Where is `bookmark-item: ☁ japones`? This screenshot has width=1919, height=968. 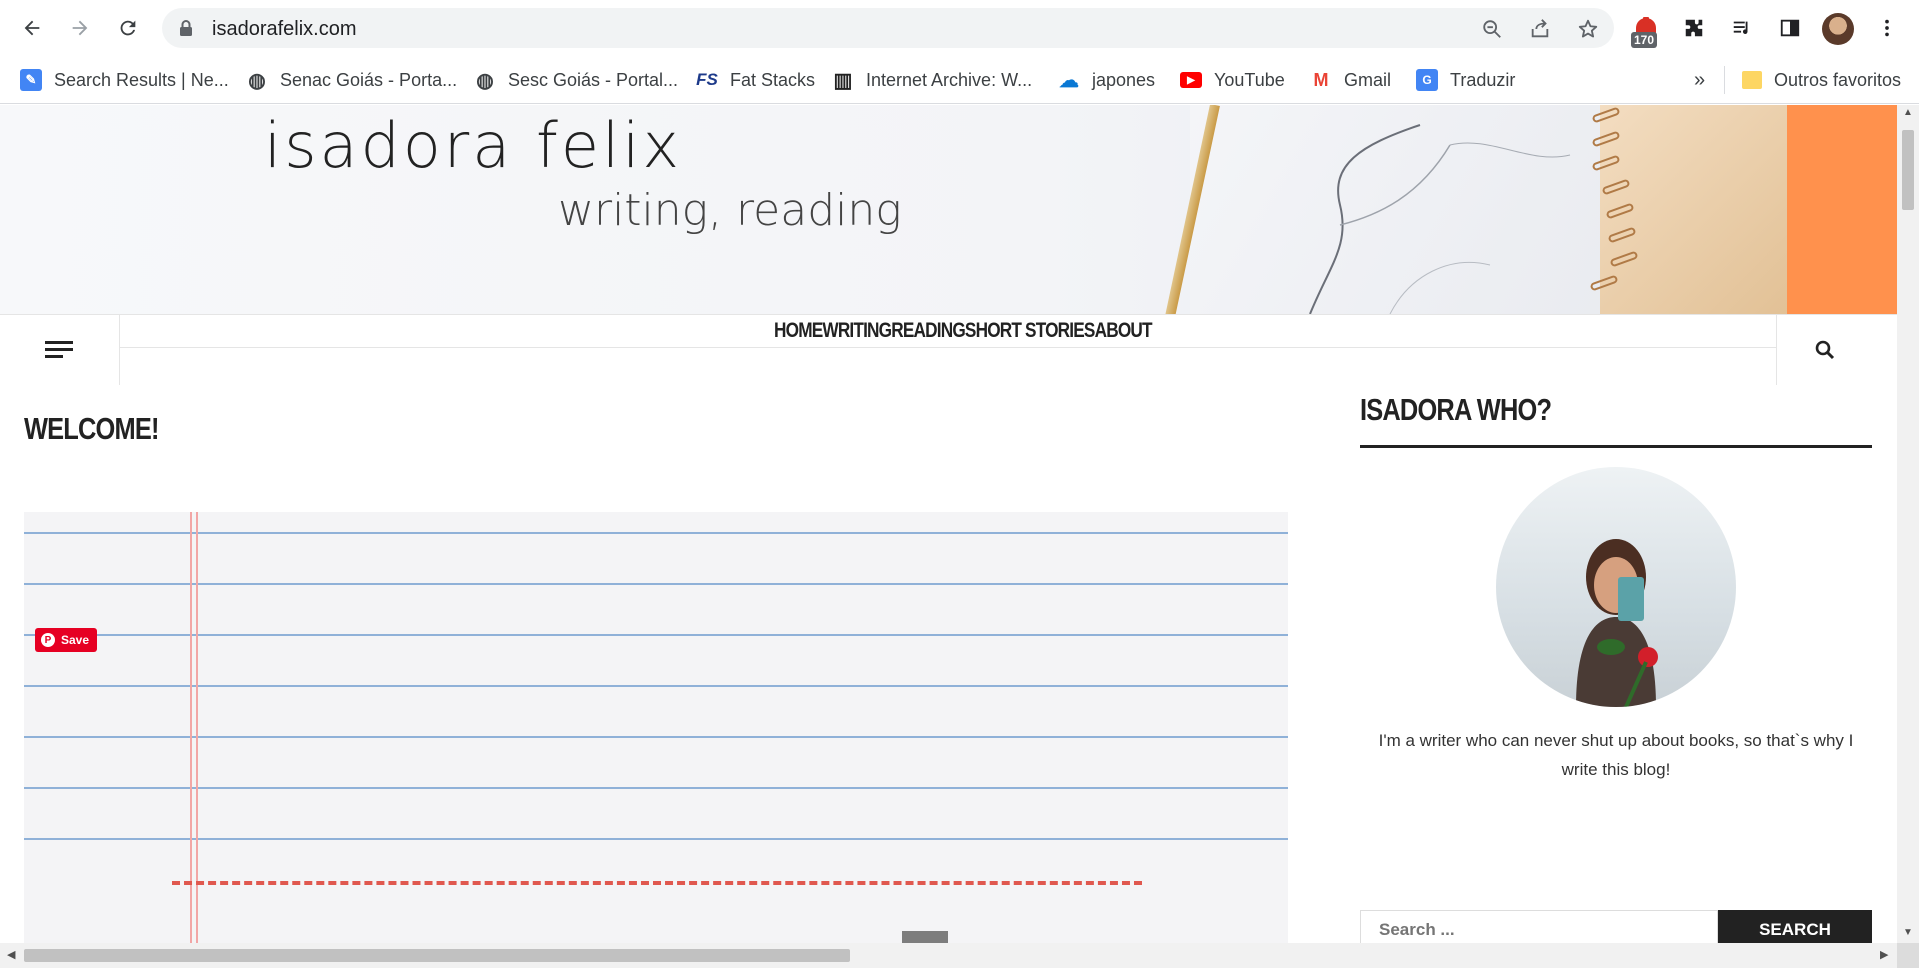
bookmark-item: ☁ japones is located at coordinates (1106, 80).